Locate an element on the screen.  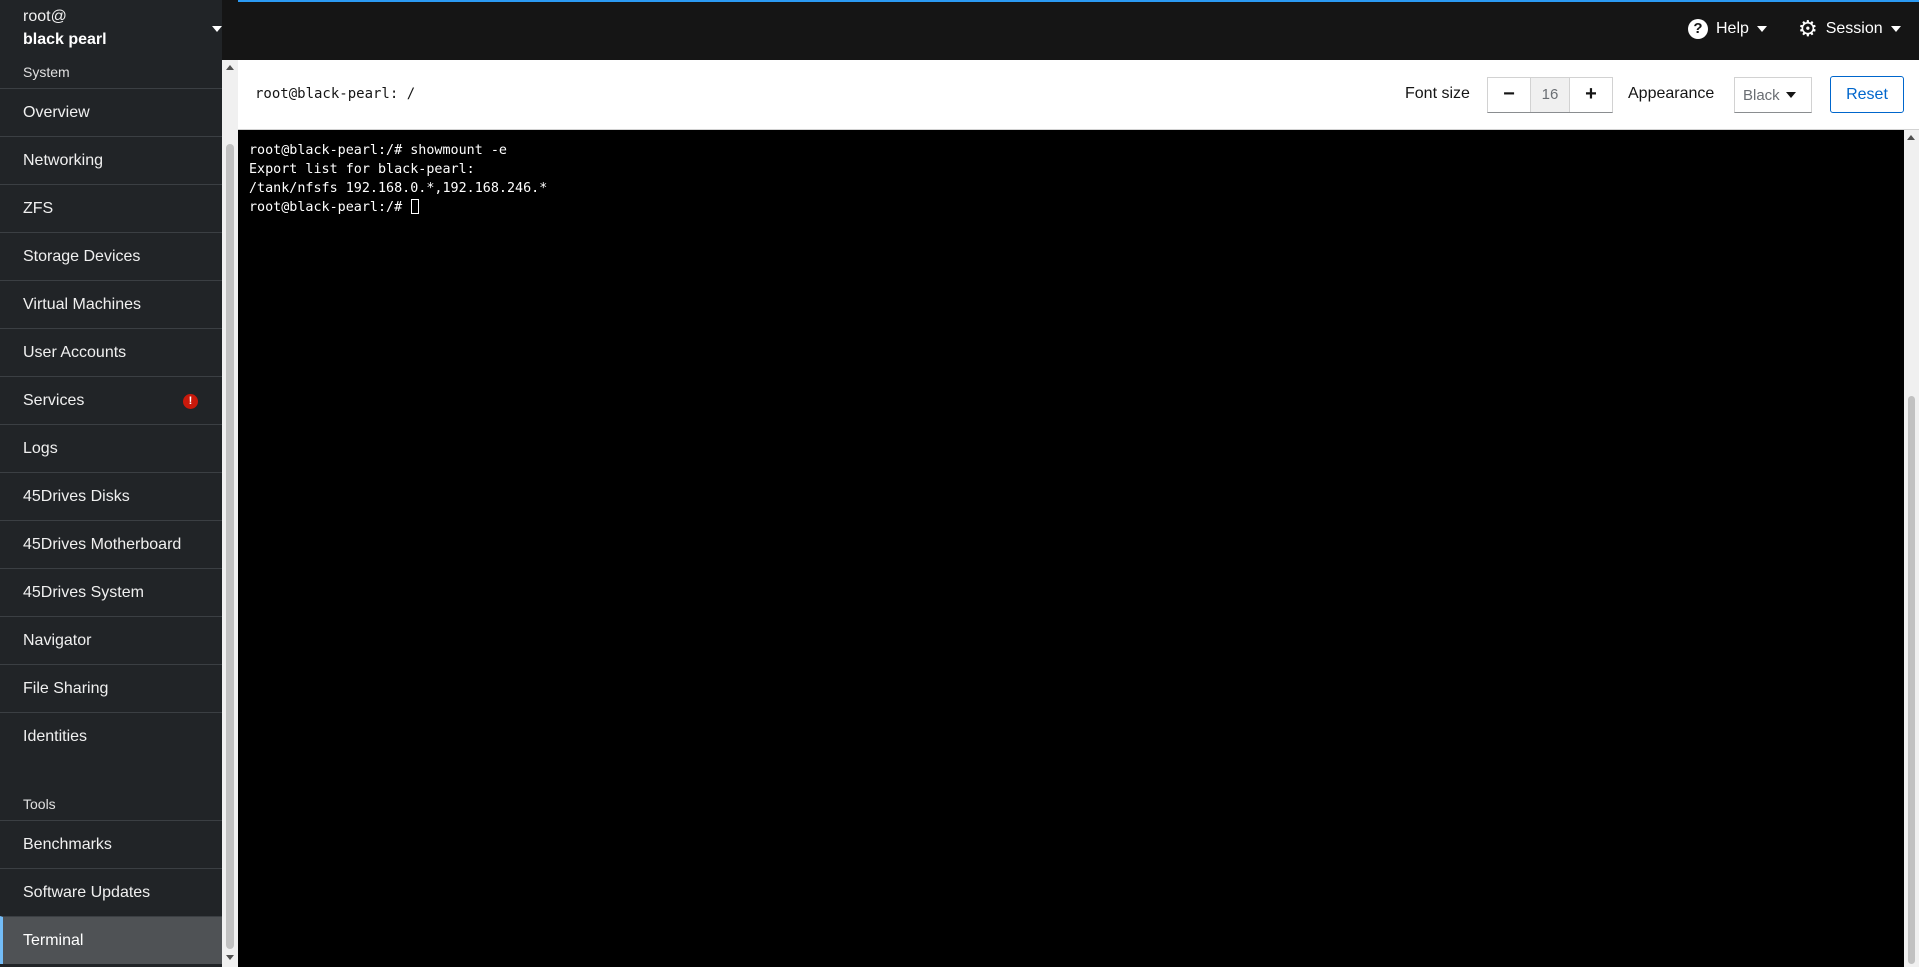
nav-section-system: System is located at coordinates (46, 72).